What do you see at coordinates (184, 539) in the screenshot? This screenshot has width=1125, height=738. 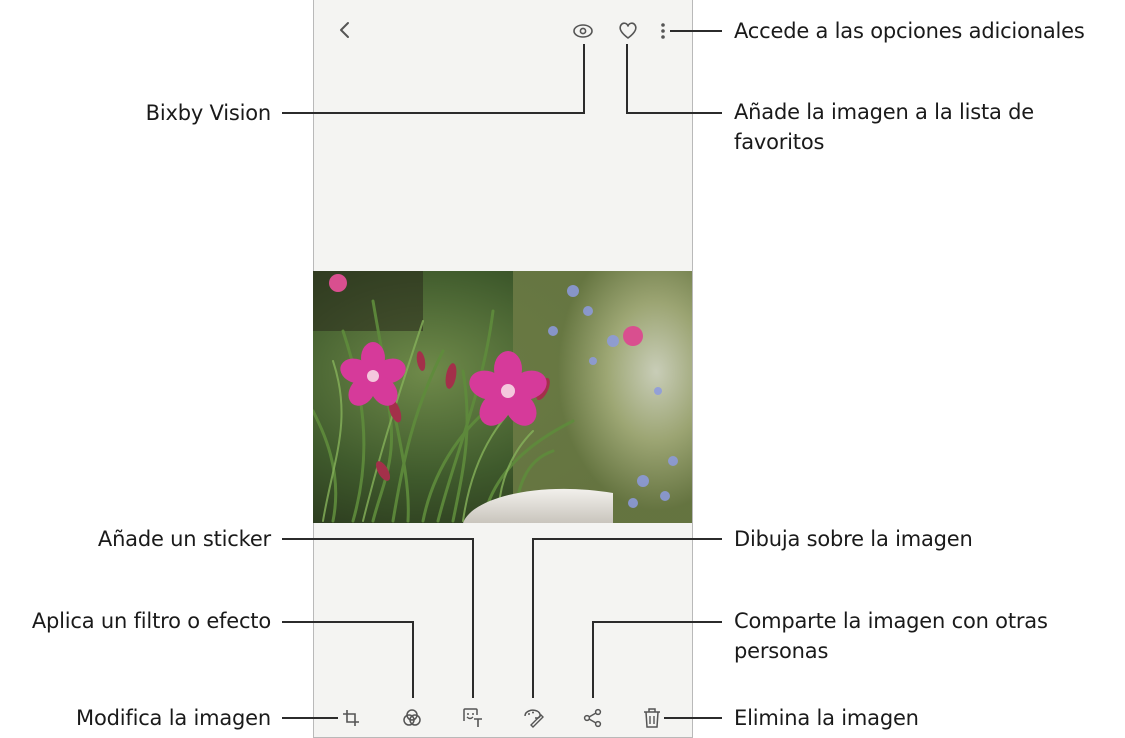 I see `label-sticker: Añade un sticker` at bounding box center [184, 539].